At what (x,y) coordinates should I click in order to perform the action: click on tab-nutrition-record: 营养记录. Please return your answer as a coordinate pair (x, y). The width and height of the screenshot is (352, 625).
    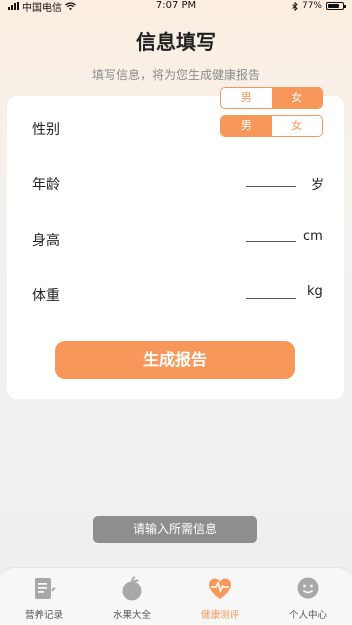
    Looking at the image, I should click on (44, 596).